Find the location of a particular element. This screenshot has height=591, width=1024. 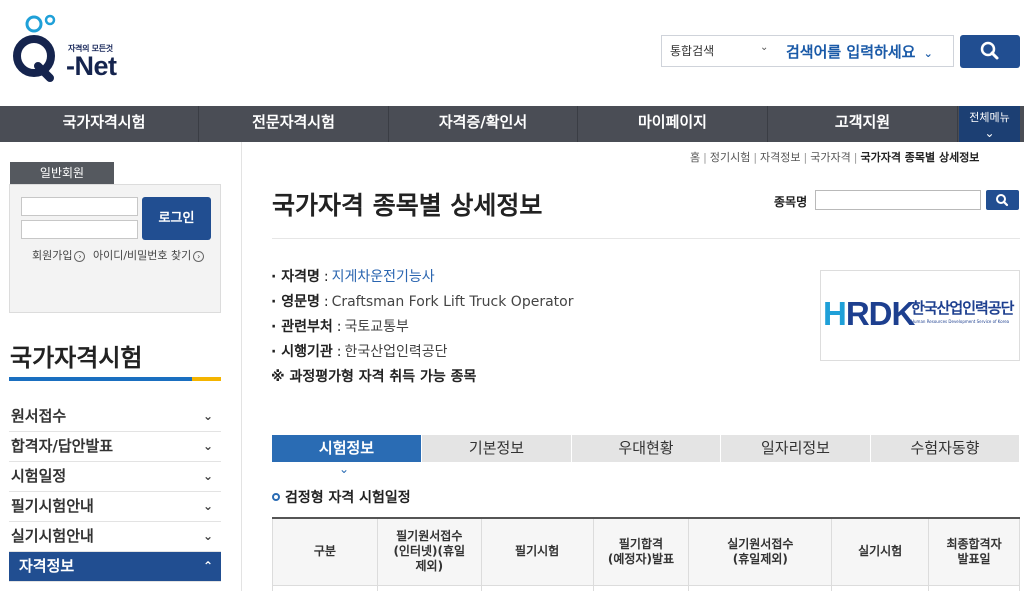

tab-preference: 우대현황 is located at coordinates (646, 448).